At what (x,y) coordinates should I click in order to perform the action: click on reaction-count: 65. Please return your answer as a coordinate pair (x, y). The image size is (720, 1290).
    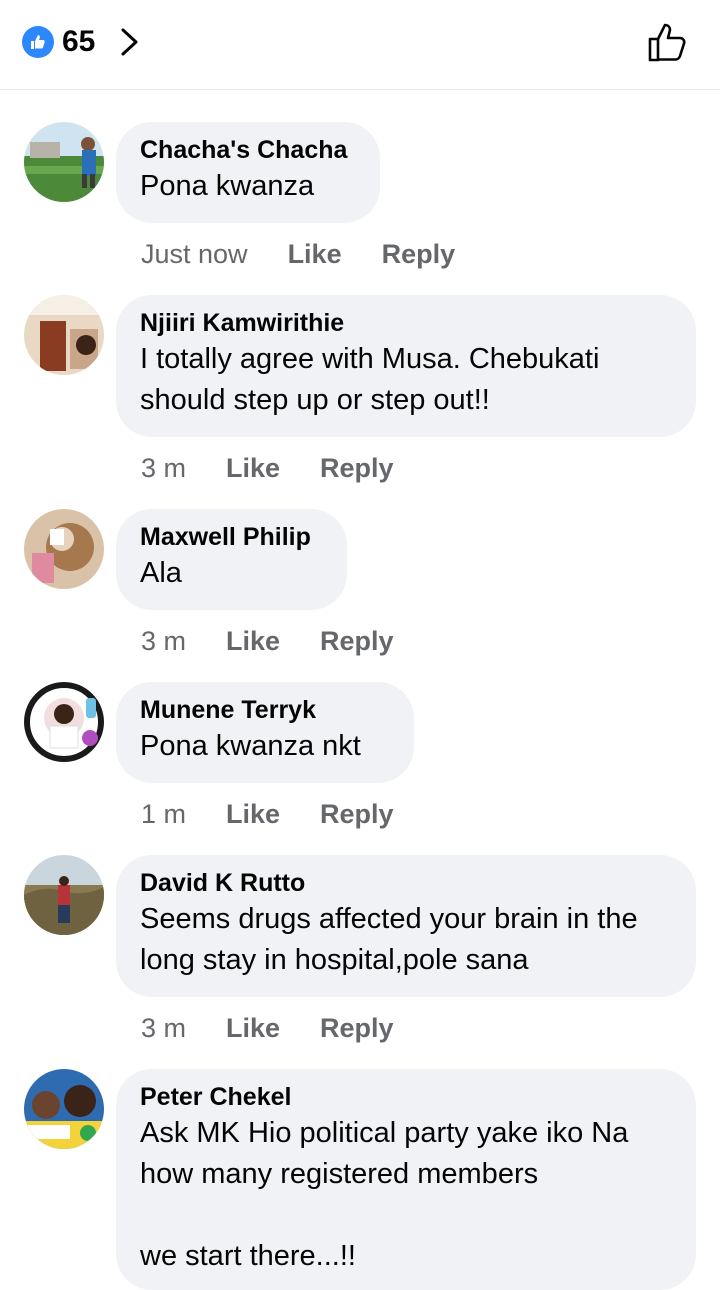
    Looking at the image, I should click on (78, 42).